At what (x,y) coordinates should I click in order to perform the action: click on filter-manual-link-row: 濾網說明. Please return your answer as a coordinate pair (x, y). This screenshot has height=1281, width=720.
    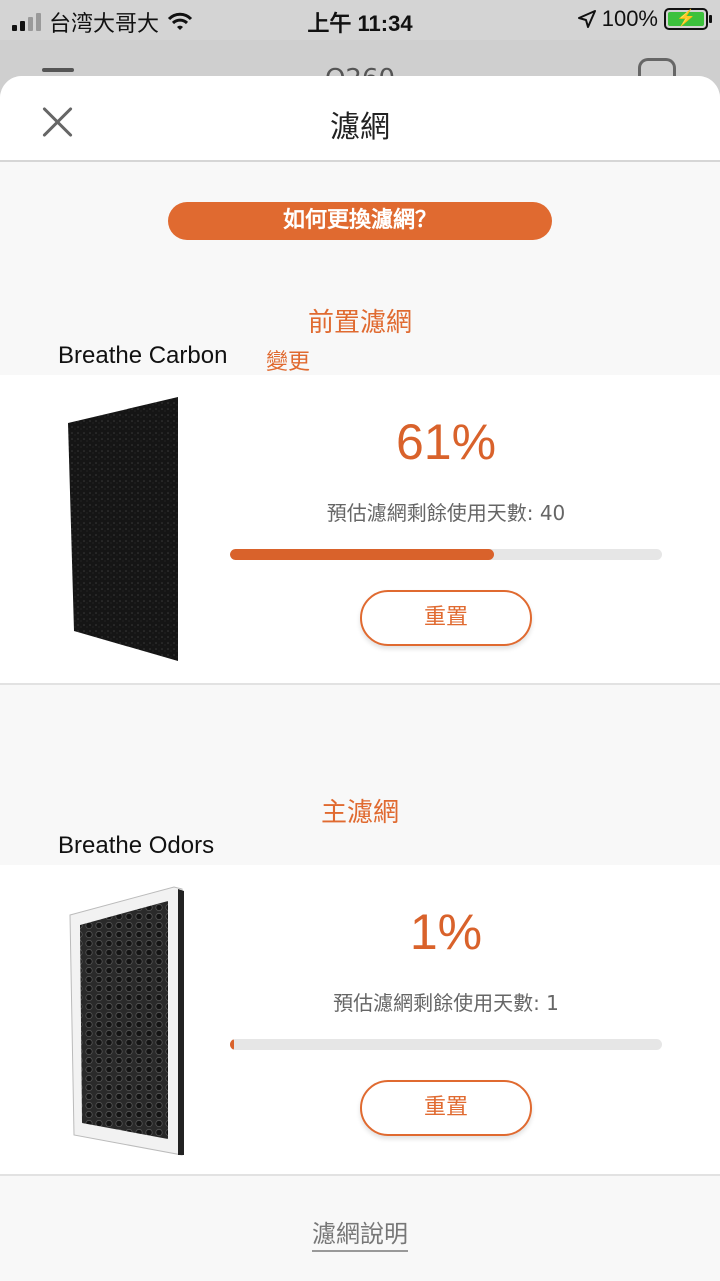
    Looking at the image, I should click on (360, 1233).